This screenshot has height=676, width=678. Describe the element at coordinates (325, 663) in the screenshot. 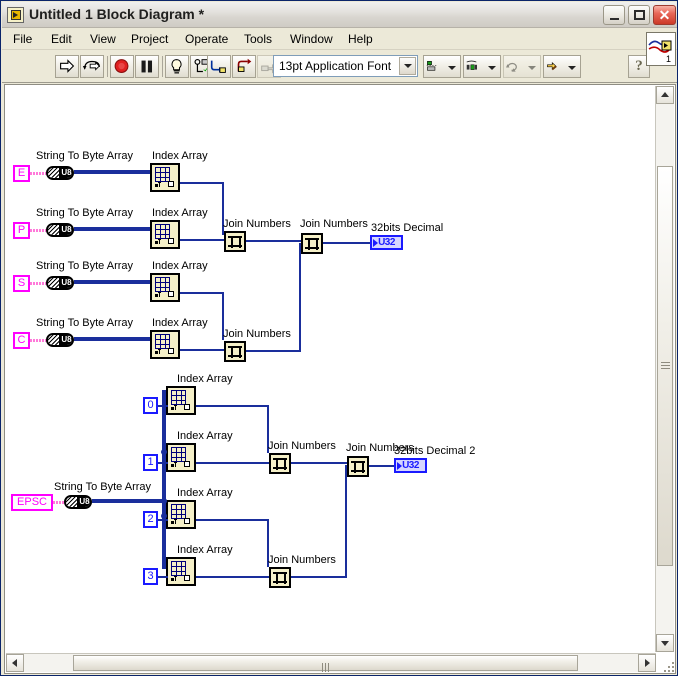

I see `horizontal-scroll-thumb` at that location.